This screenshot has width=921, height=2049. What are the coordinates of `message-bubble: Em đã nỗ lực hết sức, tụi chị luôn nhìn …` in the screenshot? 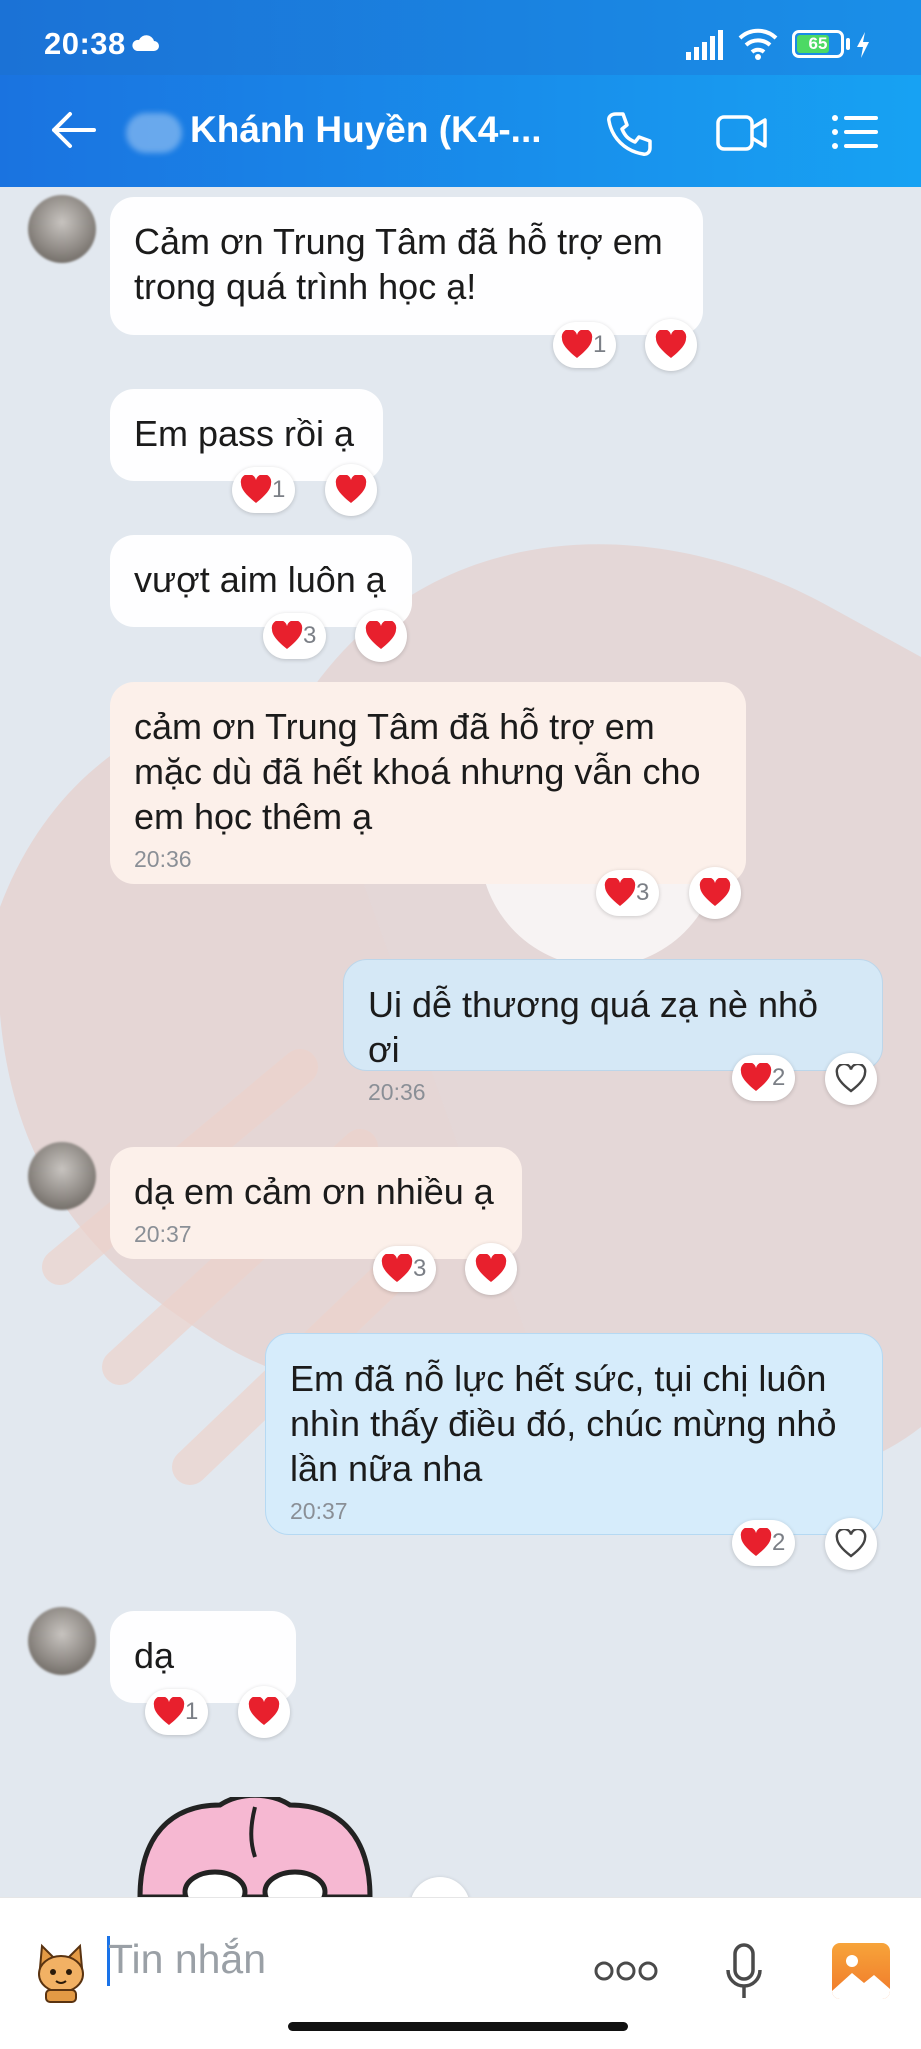 It's located at (574, 1434).